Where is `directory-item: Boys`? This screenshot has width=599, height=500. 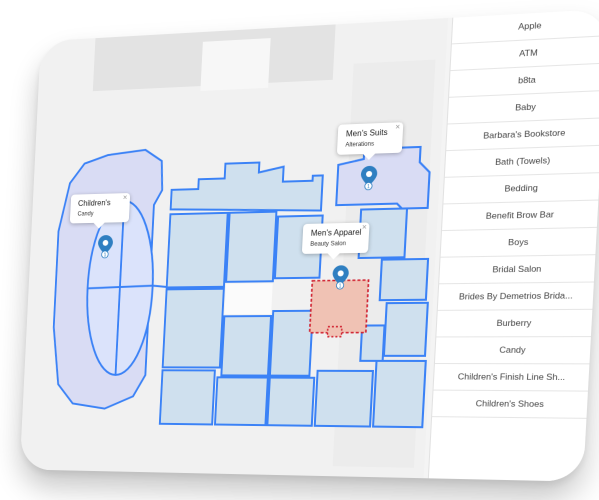
directory-item: Boys is located at coordinates (519, 243).